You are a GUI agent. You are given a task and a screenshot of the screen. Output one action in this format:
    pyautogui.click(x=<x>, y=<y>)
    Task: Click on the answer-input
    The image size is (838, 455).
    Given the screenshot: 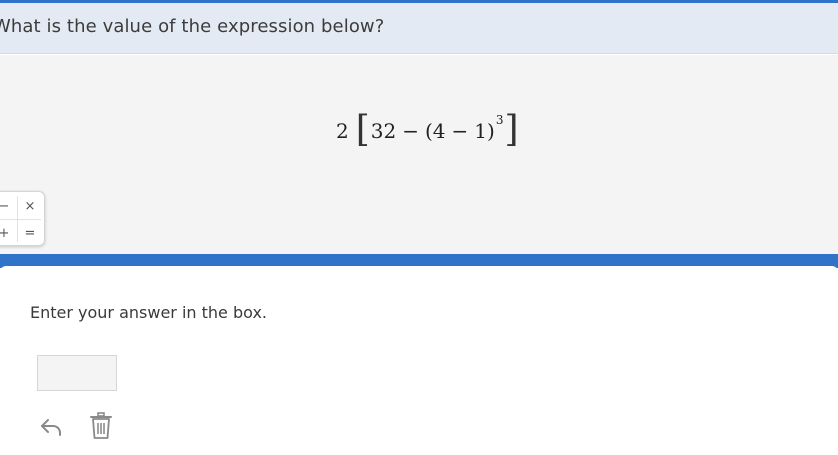 What is the action you would take?
    pyautogui.click(x=77, y=373)
    